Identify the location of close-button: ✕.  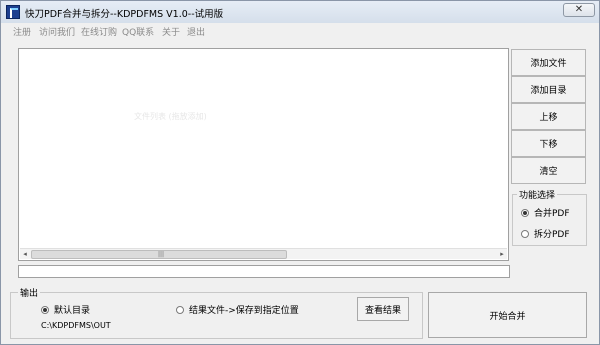
(579, 10).